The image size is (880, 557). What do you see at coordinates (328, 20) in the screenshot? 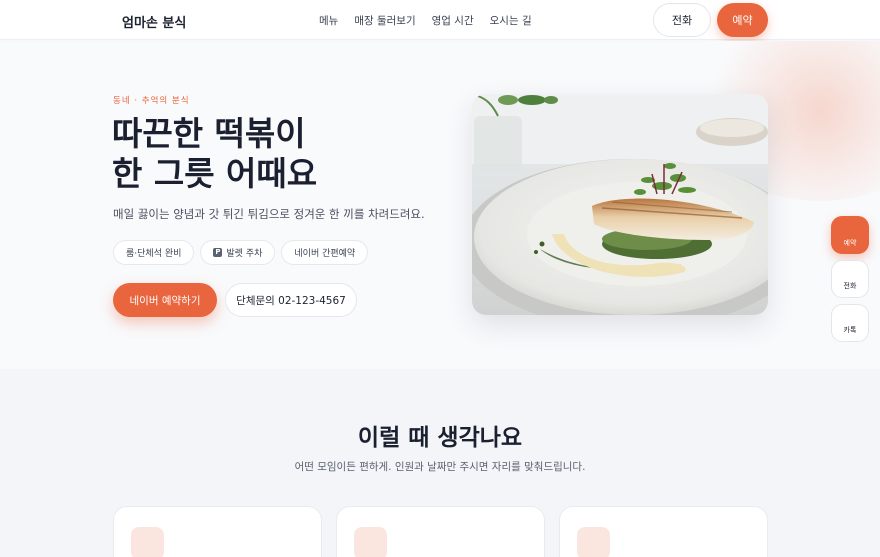
I see `nav-menu: 메뉴` at bounding box center [328, 20].